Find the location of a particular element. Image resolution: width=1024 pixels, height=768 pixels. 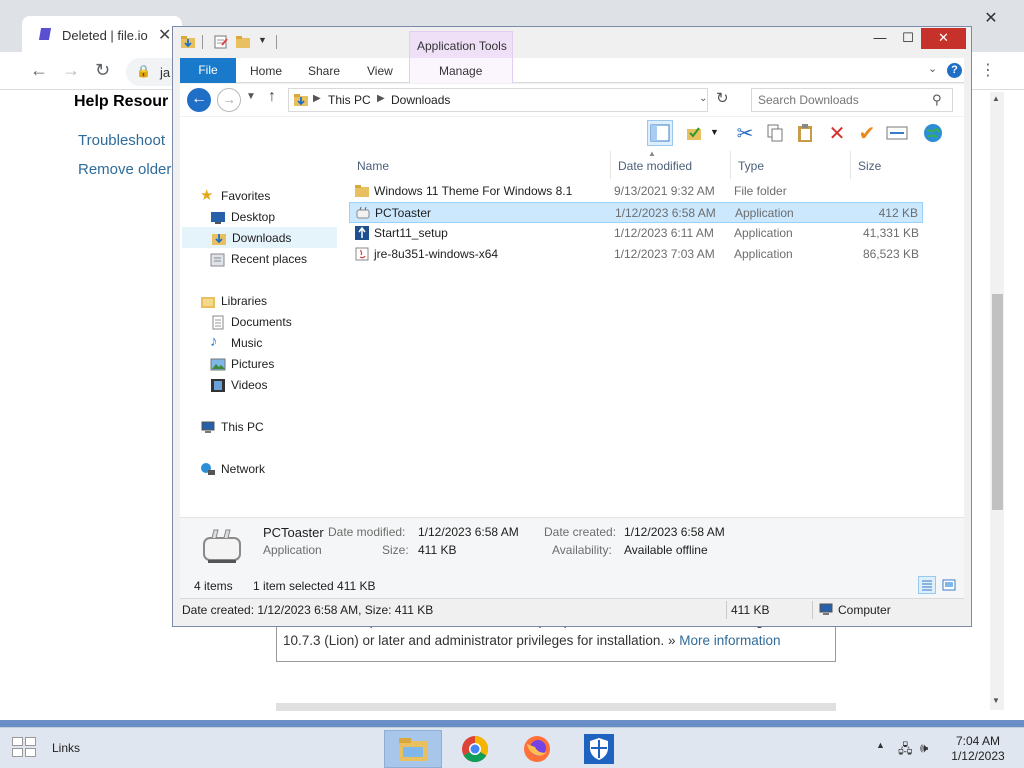

file-type: File folder is located at coordinates (760, 191).